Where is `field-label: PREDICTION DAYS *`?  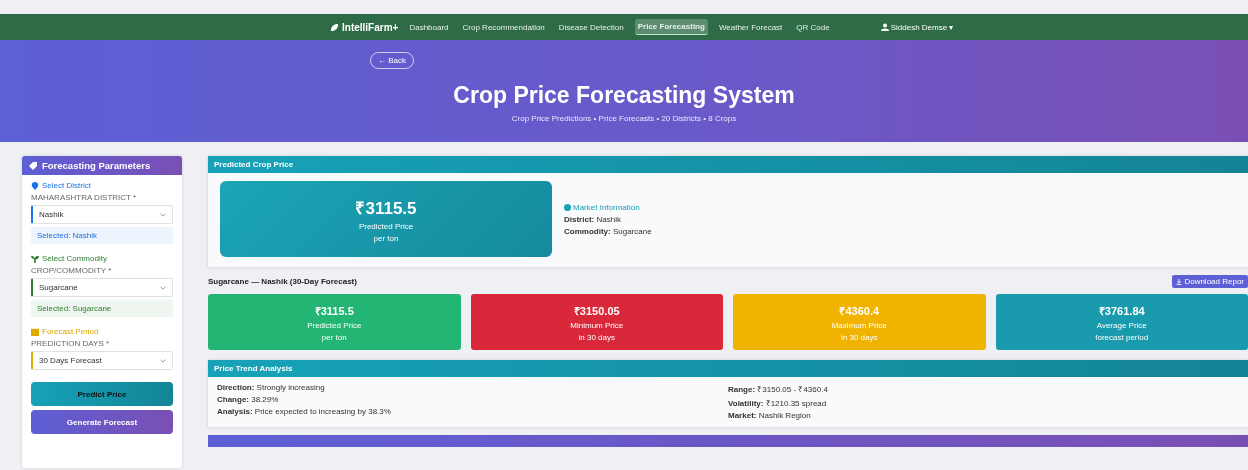
field-label: PREDICTION DAYS * is located at coordinates (71, 343).